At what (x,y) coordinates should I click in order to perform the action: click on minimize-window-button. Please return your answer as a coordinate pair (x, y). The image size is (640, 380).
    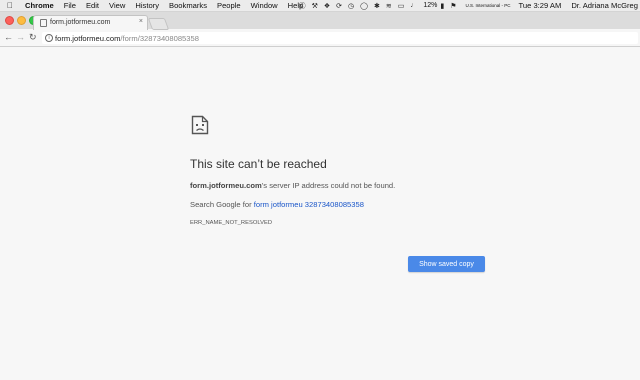
    Looking at the image, I should click on (21, 20).